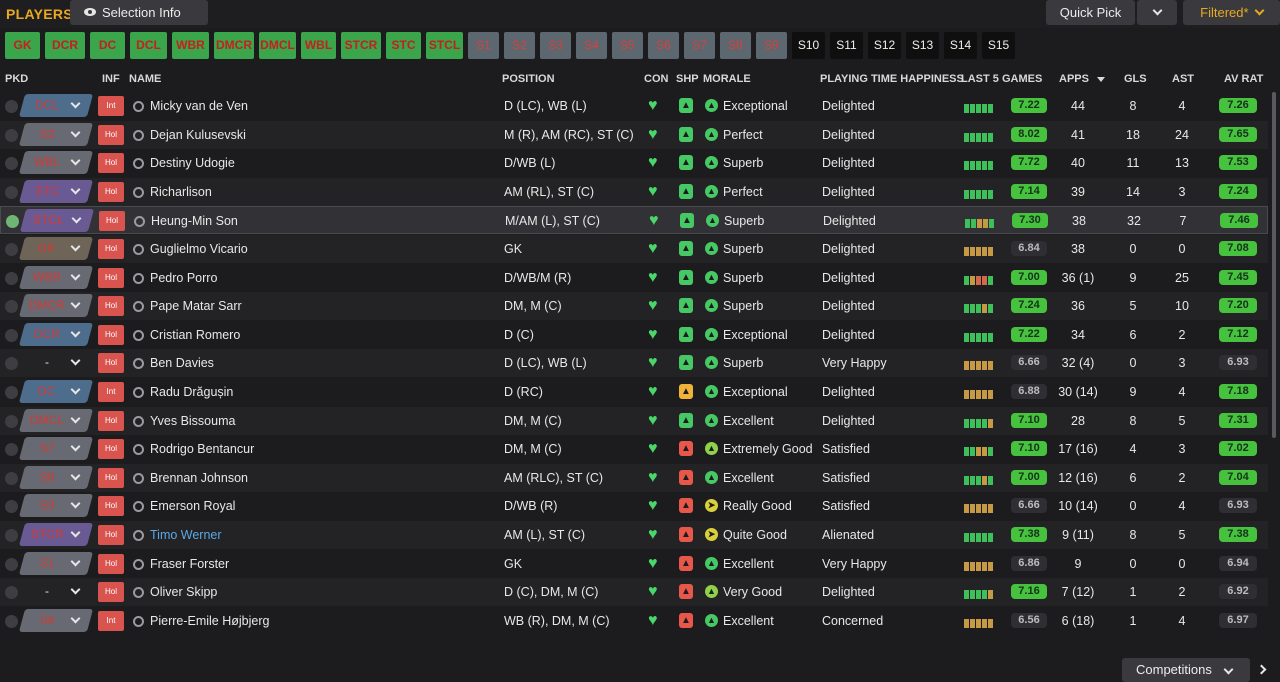 The width and height of the screenshot is (1280, 682). I want to click on player-name: Dejan Kulusevski, so click(198, 135).